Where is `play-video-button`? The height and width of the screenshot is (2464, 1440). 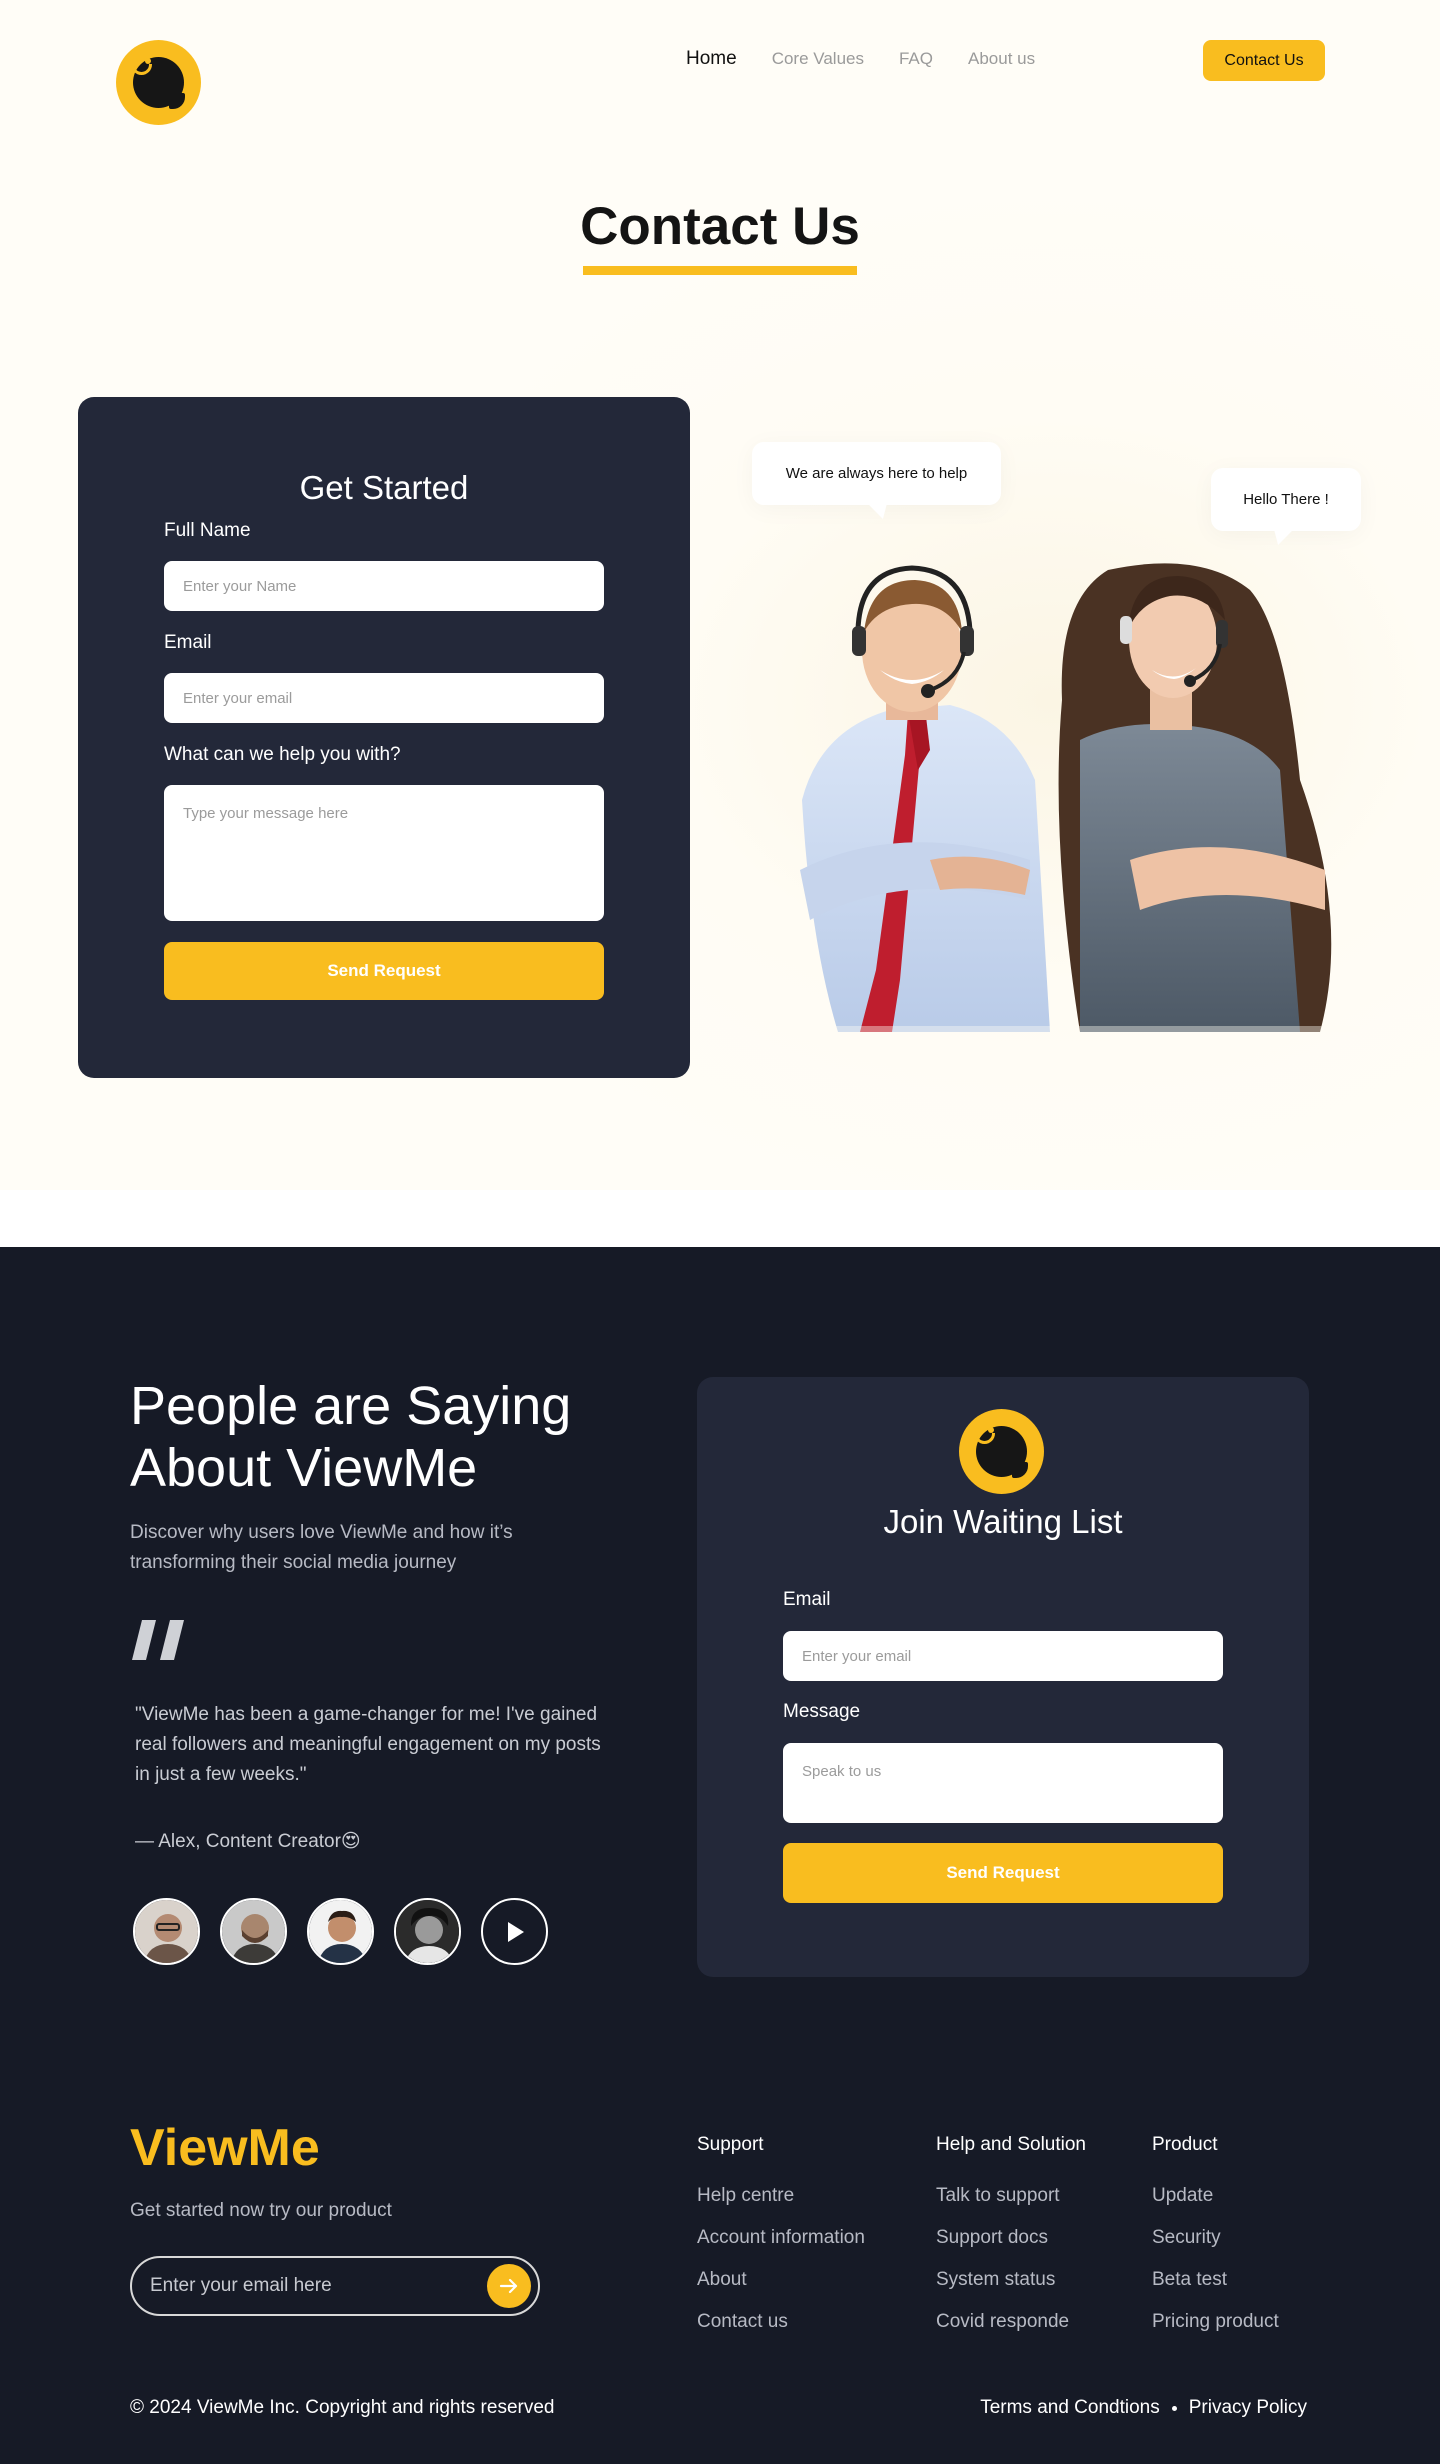
play-video-button is located at coordinates (514, 1931).